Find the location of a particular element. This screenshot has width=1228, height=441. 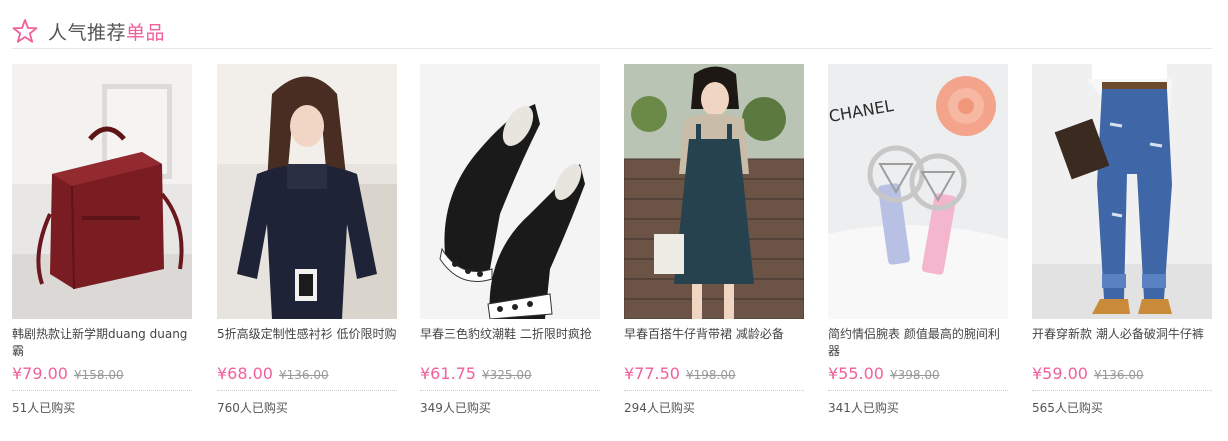

product-name: 5折高级定制性感衬衫 低价限时购 is located at coordinates (307, 343).